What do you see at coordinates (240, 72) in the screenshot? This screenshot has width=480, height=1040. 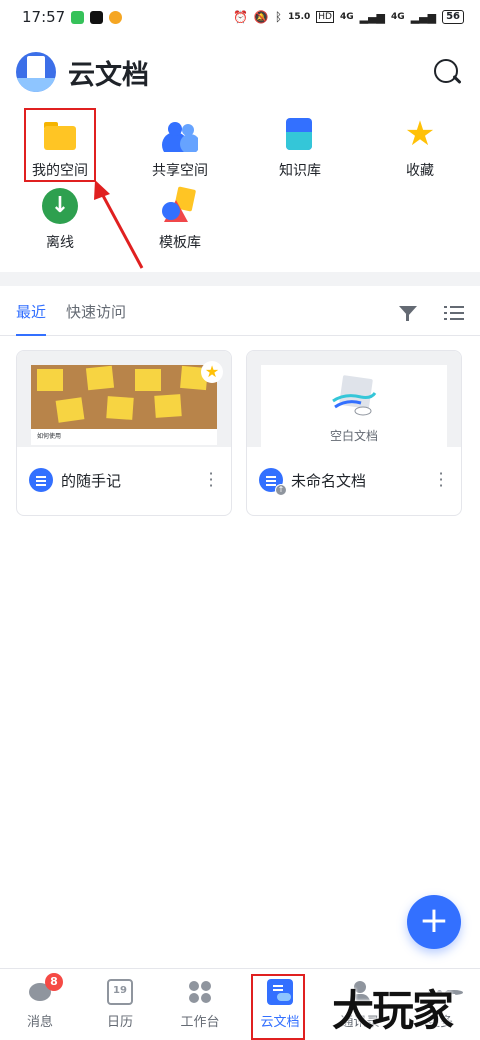 I see `header: 云文档` at bounding box center [240, 72].